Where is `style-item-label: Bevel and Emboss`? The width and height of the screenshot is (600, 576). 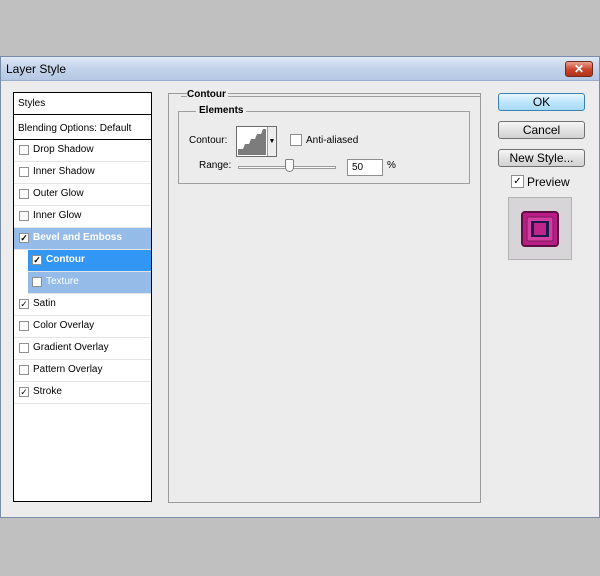
style-item-label: Bevel and Emboss is located at coordinates (77, 237).